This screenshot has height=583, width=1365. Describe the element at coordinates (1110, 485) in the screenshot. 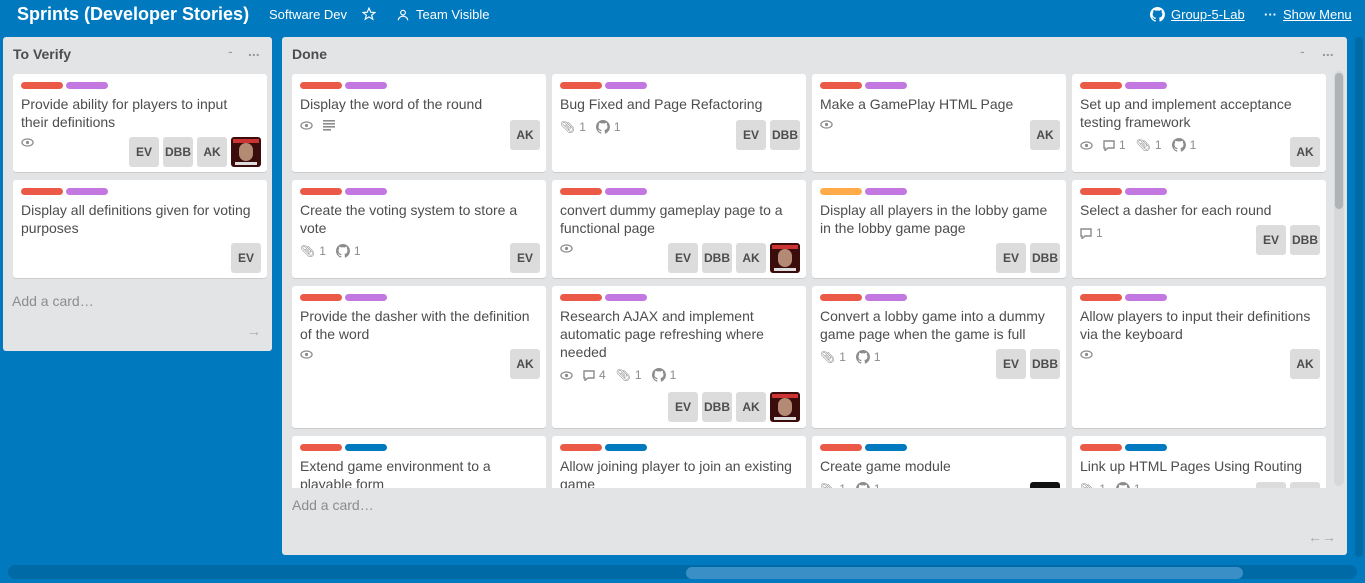

I see `card-badges: 📎︎ 1 1` at that location.